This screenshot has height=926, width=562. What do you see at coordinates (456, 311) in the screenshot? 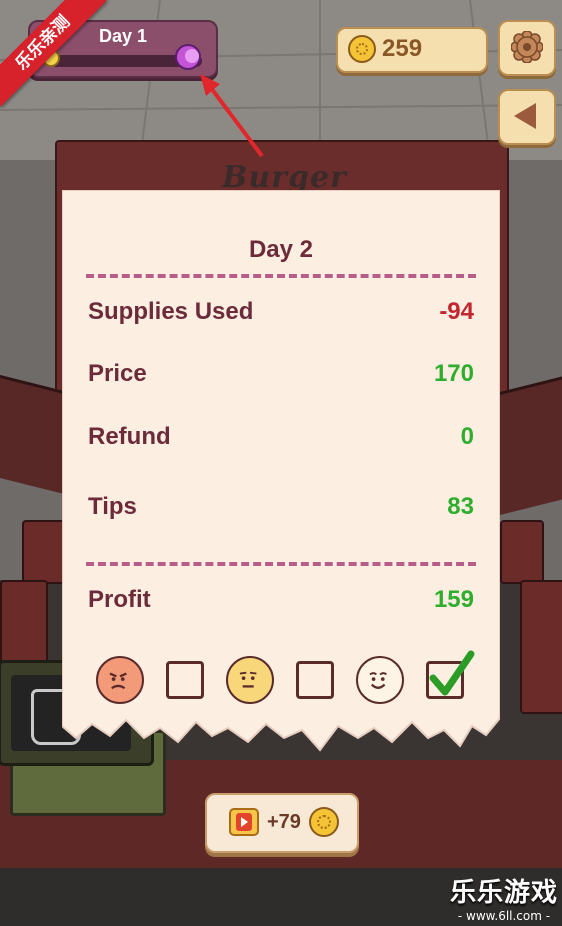
I see `supplies-value: -94` at bounding box center [456, 311].